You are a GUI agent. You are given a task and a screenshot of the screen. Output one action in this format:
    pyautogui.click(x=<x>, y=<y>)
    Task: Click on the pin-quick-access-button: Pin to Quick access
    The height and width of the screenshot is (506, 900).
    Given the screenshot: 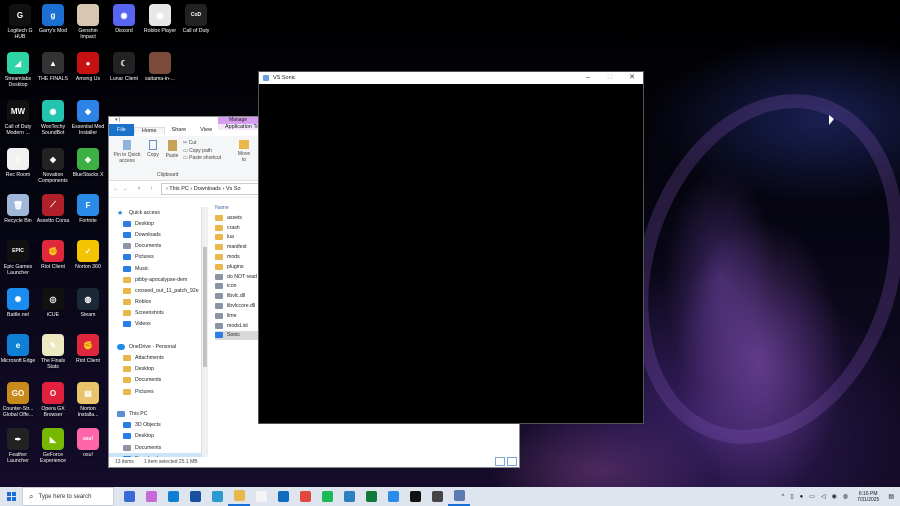 What is the action you would take?
    pyautogui.click(x=127, y=152)
    